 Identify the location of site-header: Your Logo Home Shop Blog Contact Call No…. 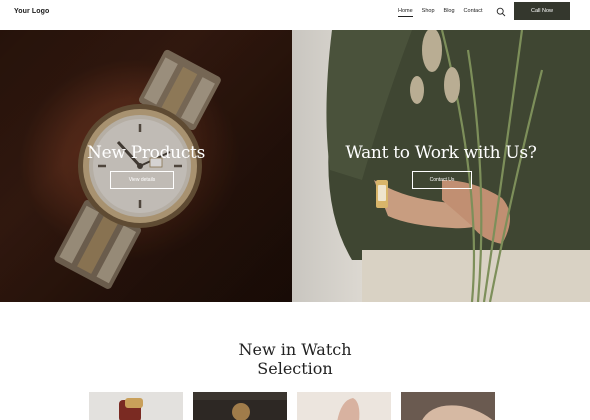
(295, 15).